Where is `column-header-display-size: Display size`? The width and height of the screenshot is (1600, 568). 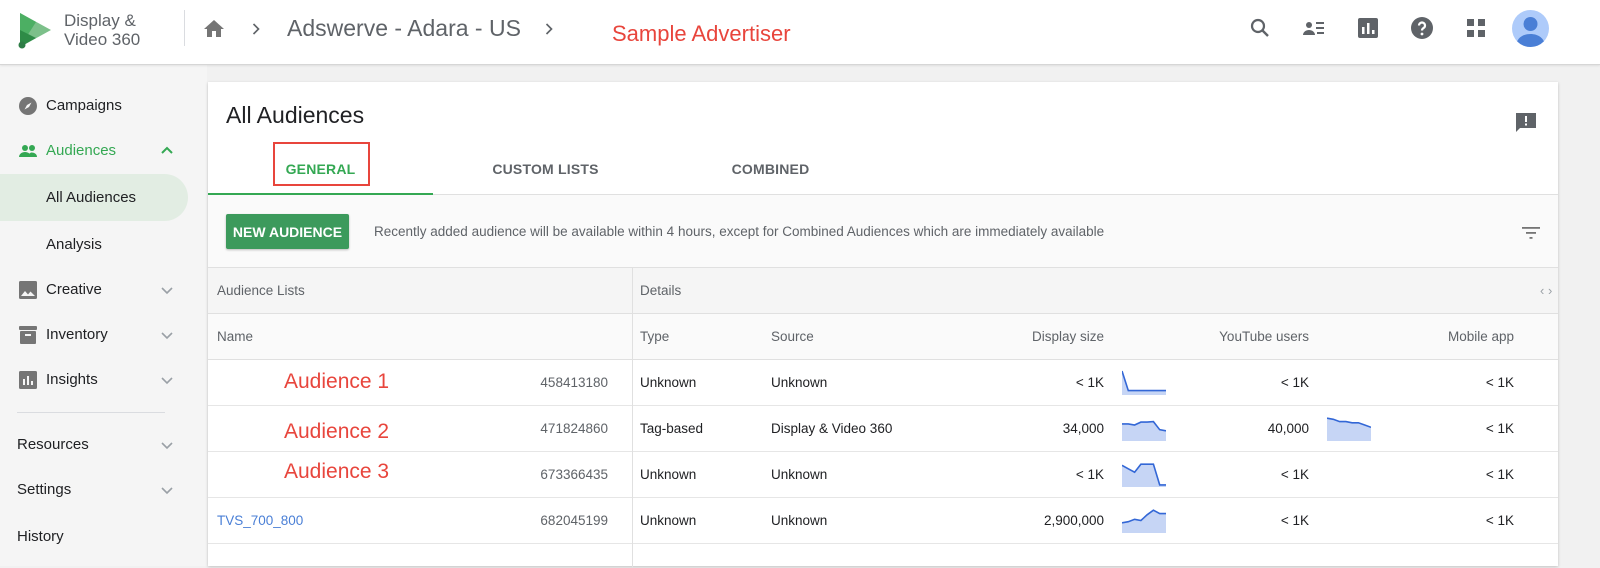
column-header-display-size: Display size is located at coordinates (1054, 336).